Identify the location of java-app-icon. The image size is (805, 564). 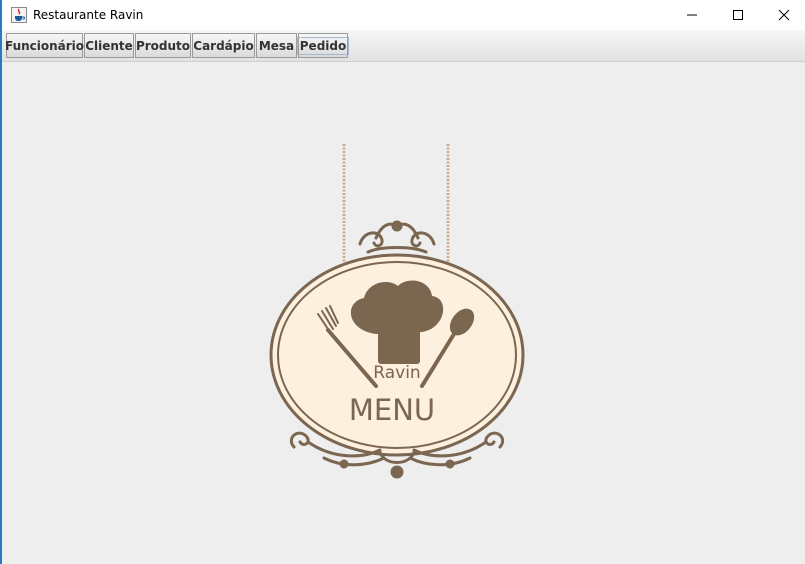
(19, 15).